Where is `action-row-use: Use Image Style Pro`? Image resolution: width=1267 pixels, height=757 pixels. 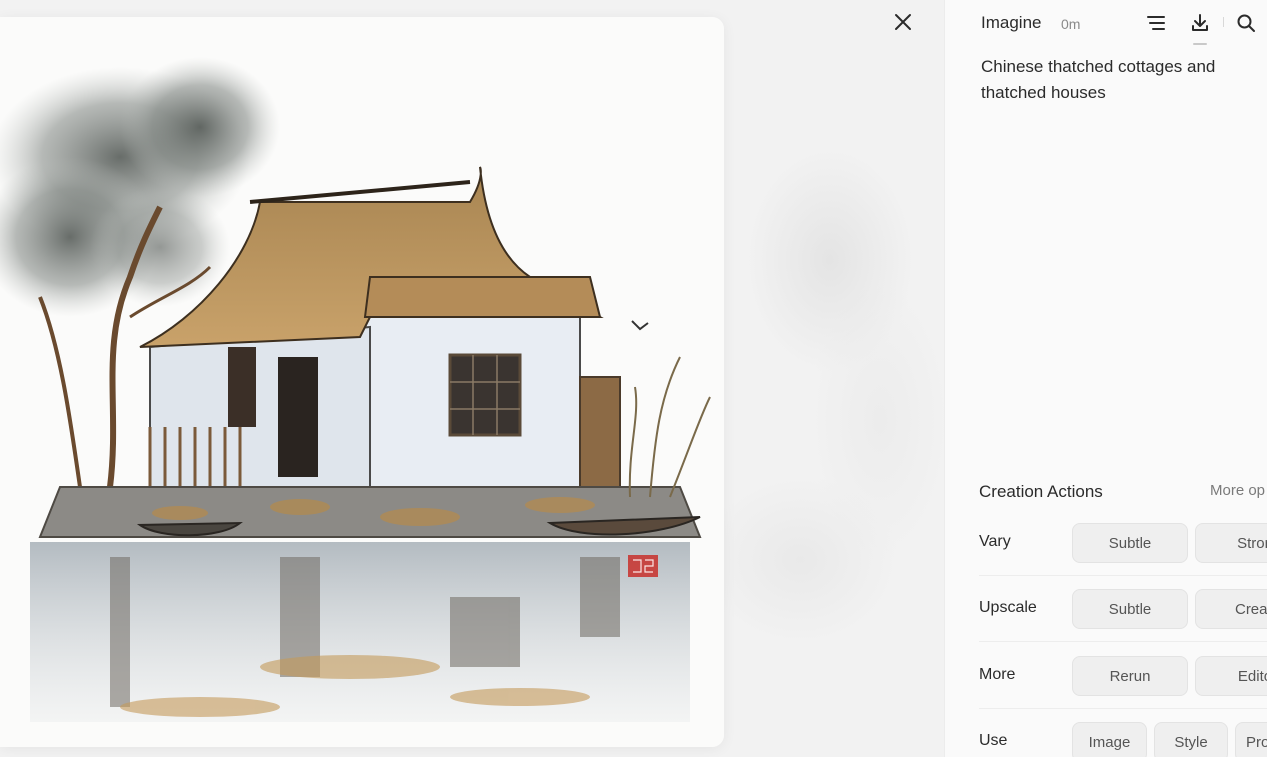
action-row-use: Use Image Style Pro is located at coordinates (1123, 739).